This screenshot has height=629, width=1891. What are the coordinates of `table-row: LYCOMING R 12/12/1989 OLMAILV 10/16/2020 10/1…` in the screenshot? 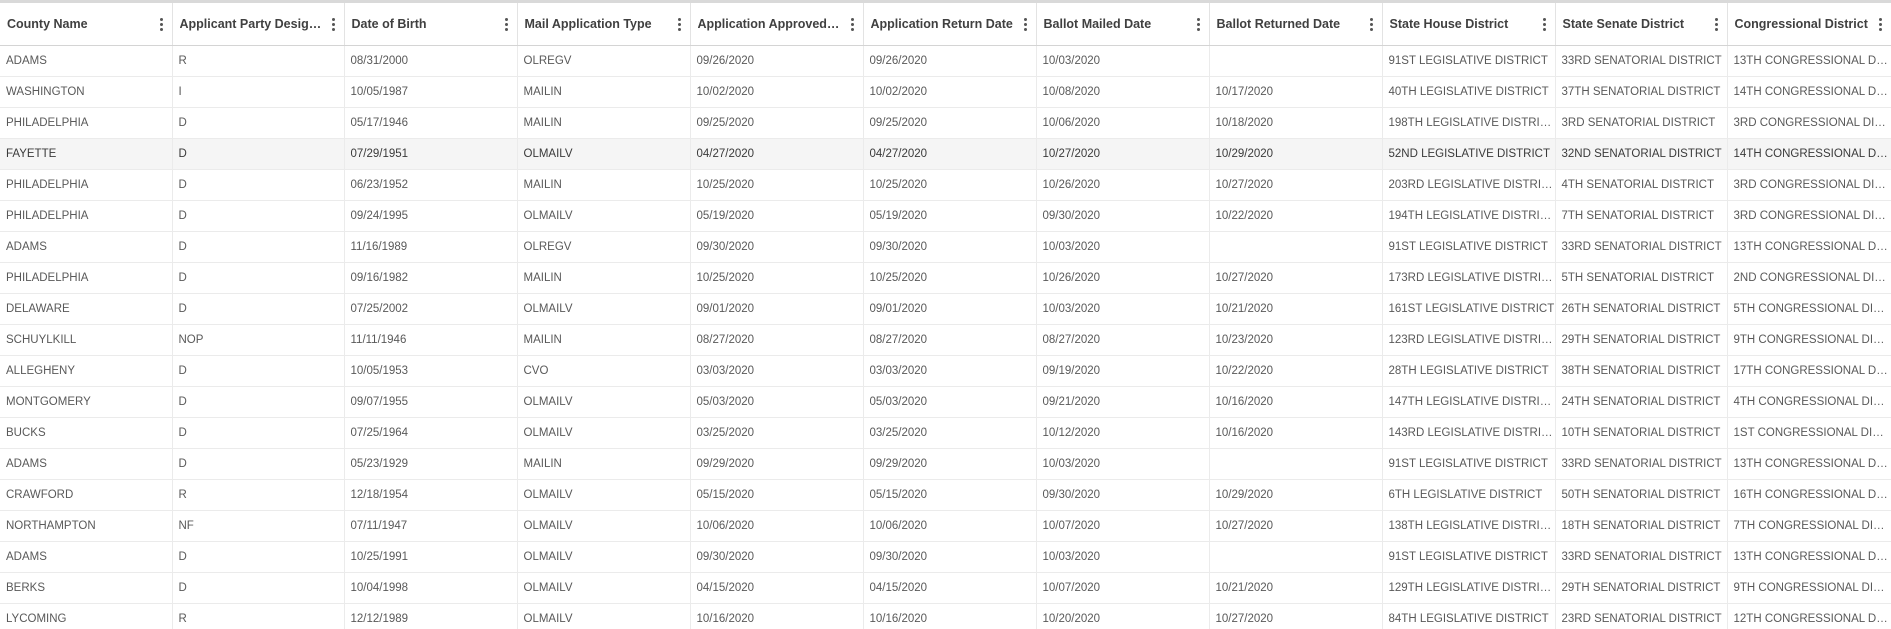 It's located at (945, 616).